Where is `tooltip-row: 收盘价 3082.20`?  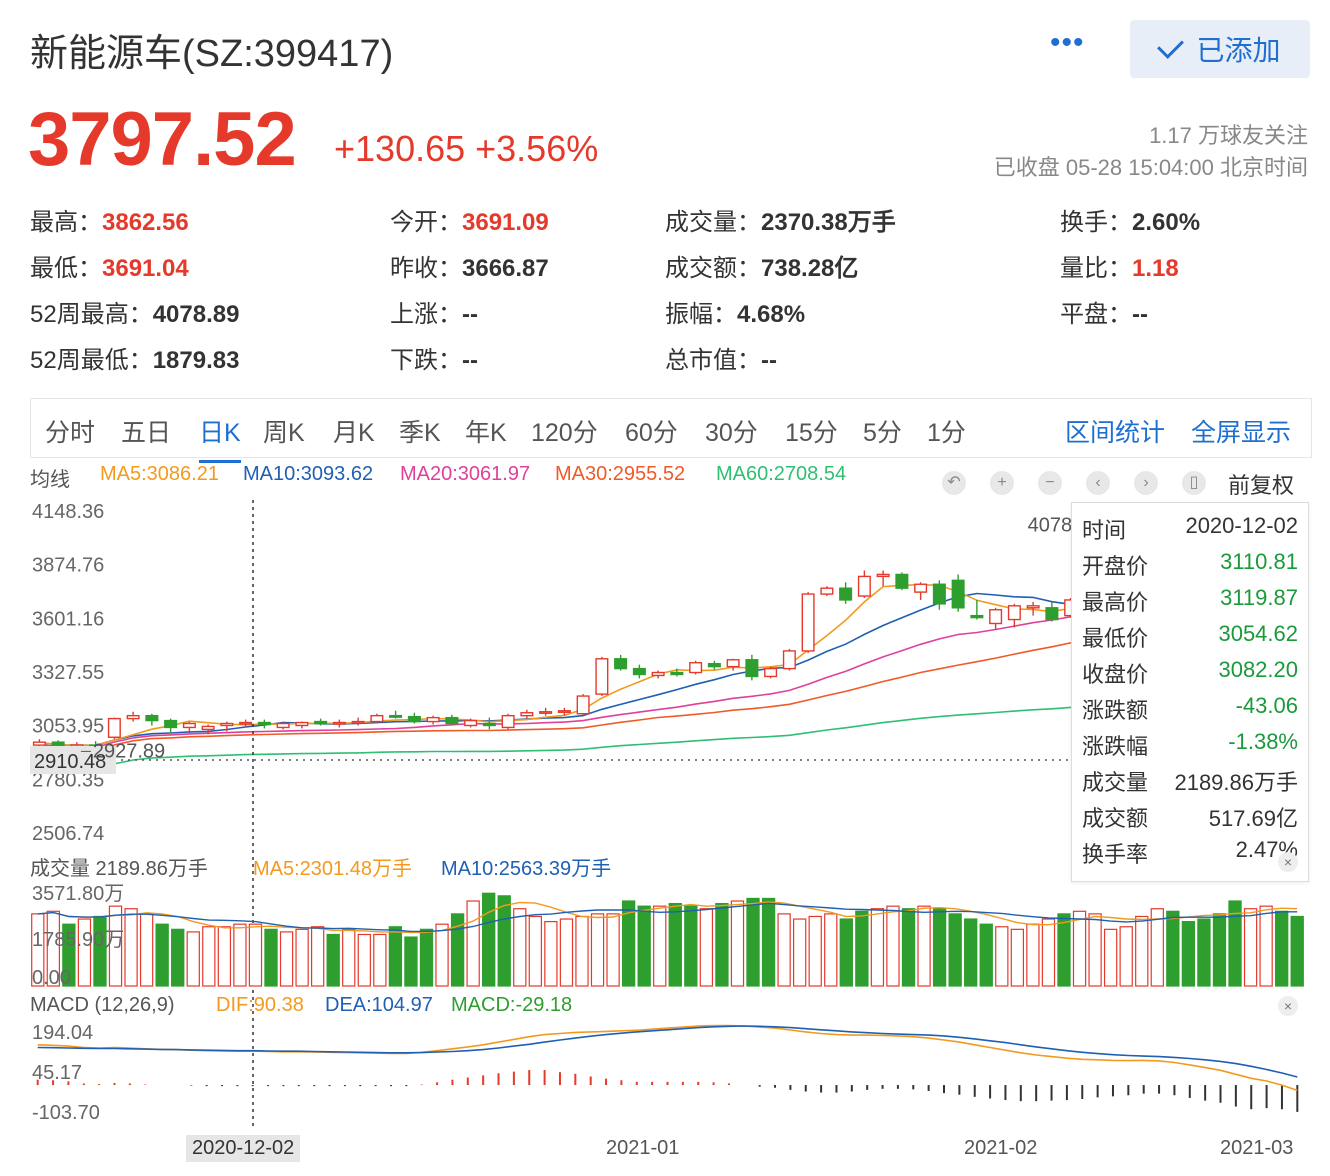
tooltip-row: 收盘价 3082.20 is located at coordinates (1190, 673).